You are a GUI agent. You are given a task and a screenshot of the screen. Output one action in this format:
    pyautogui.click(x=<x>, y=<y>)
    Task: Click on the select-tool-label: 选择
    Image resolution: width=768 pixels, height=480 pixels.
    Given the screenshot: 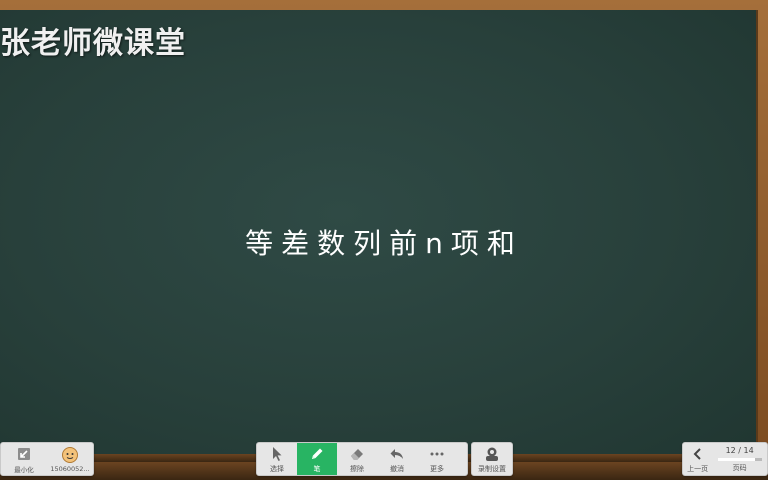 What is the action you would take?
    pyautogui.click(x=277, y=468)
    